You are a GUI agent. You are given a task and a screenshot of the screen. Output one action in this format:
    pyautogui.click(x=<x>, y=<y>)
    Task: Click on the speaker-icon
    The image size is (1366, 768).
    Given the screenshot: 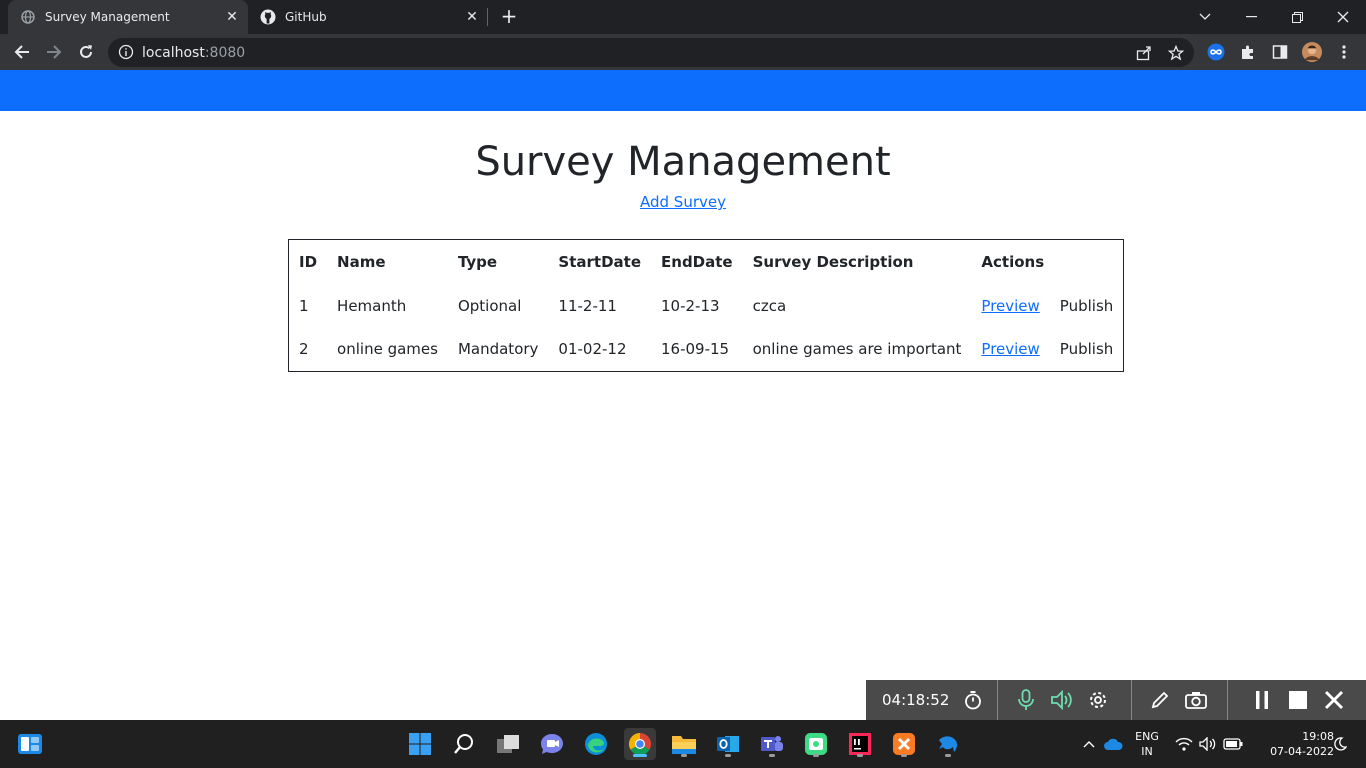 What is the action you would take?
    pyautogui.click(x=1062, y=700)
    